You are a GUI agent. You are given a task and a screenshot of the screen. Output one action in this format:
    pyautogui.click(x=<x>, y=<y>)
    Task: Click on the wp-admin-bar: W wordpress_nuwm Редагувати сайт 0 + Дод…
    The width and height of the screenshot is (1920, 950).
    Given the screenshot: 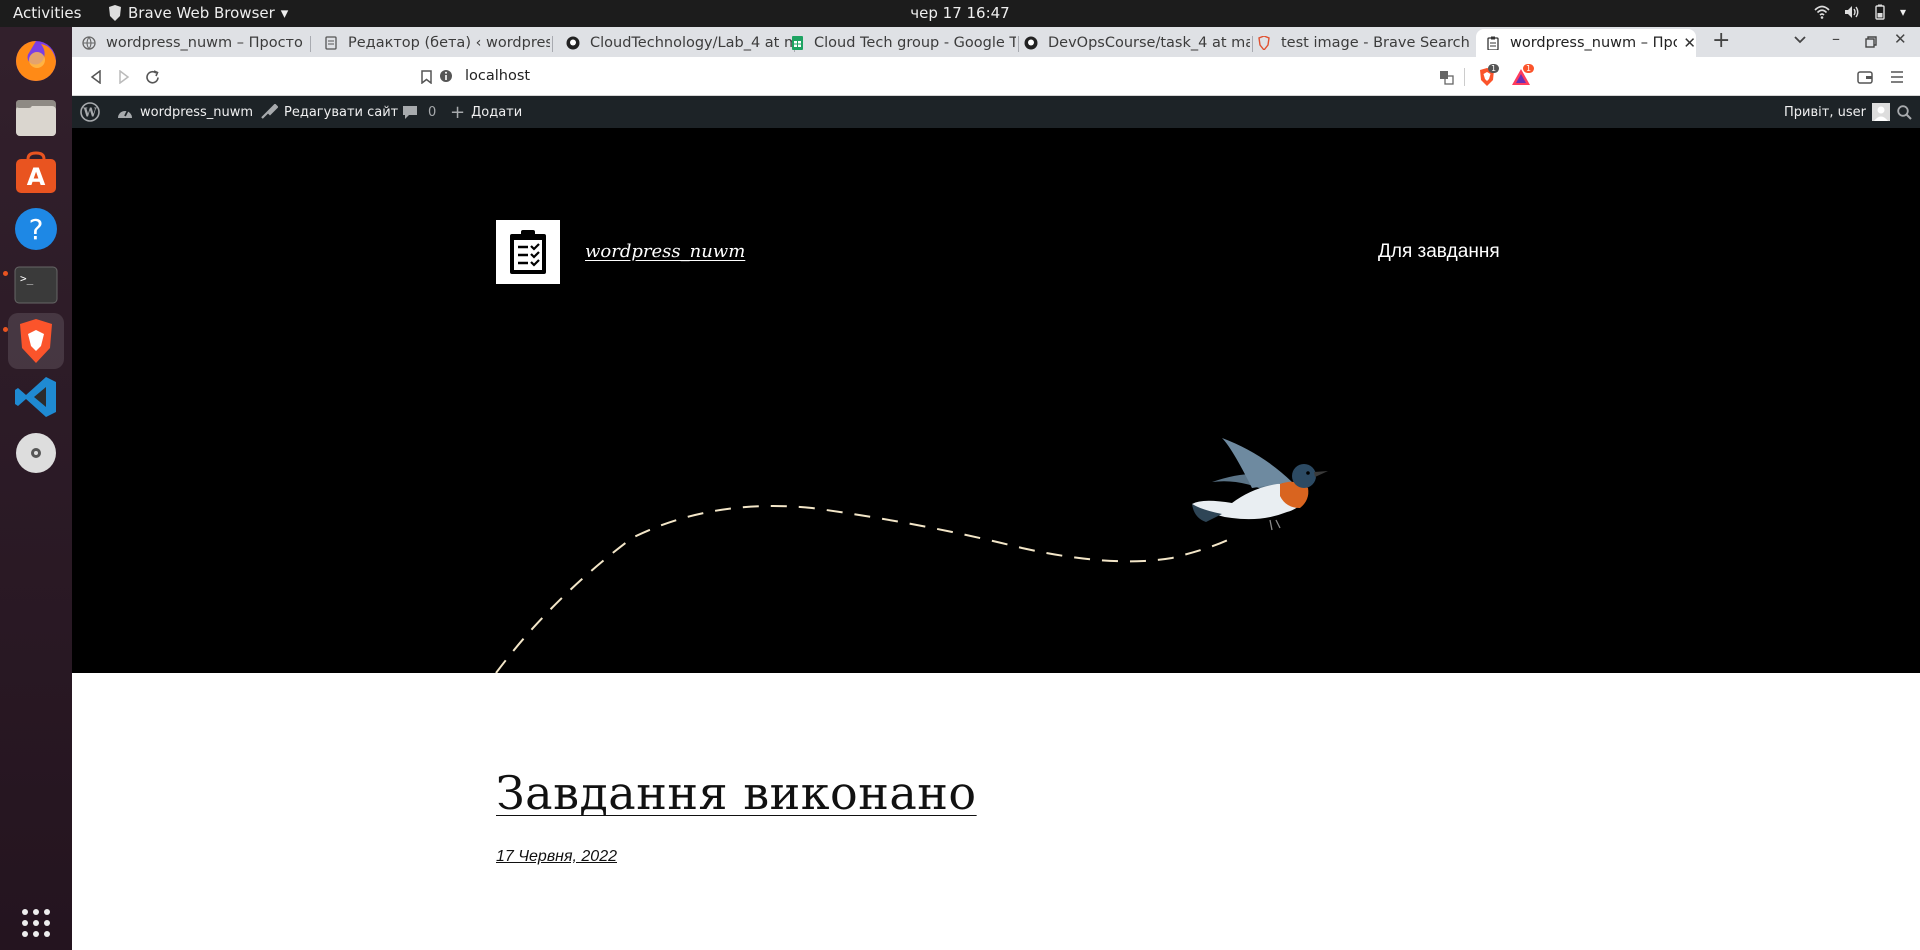 What is the action you would take?
    pyautogui.click(x=996, y=112)
    